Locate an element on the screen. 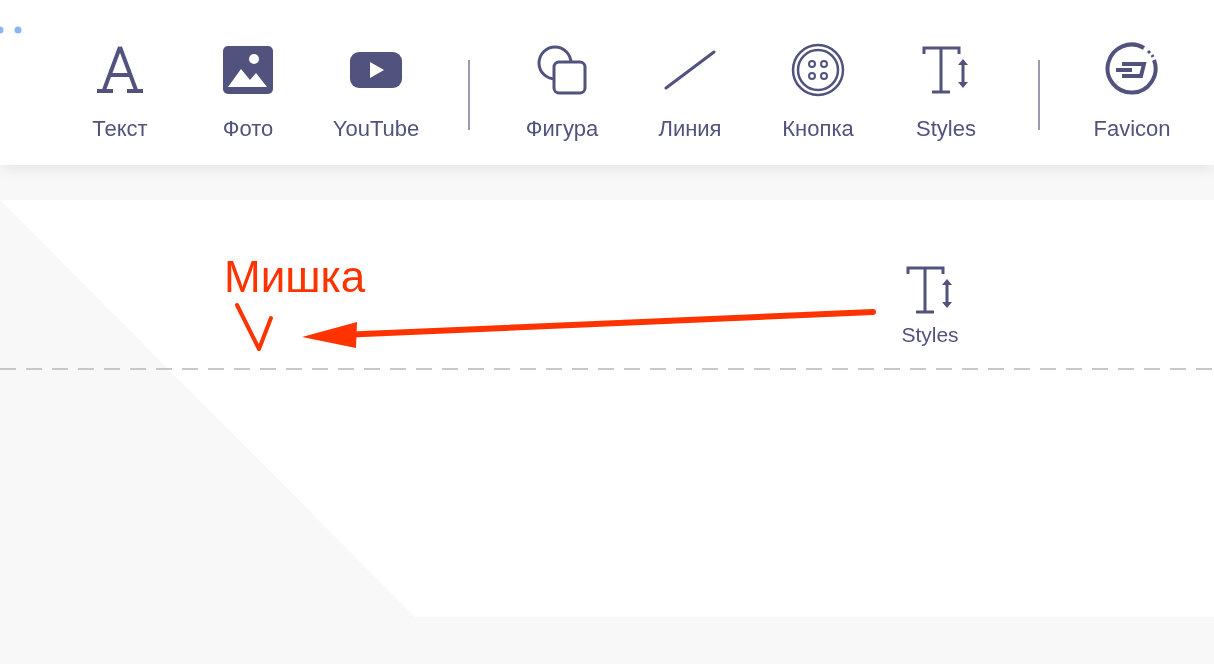 The height and width of the screenshot is (664, 1214). image-icon is located at coordinates (248, 70).